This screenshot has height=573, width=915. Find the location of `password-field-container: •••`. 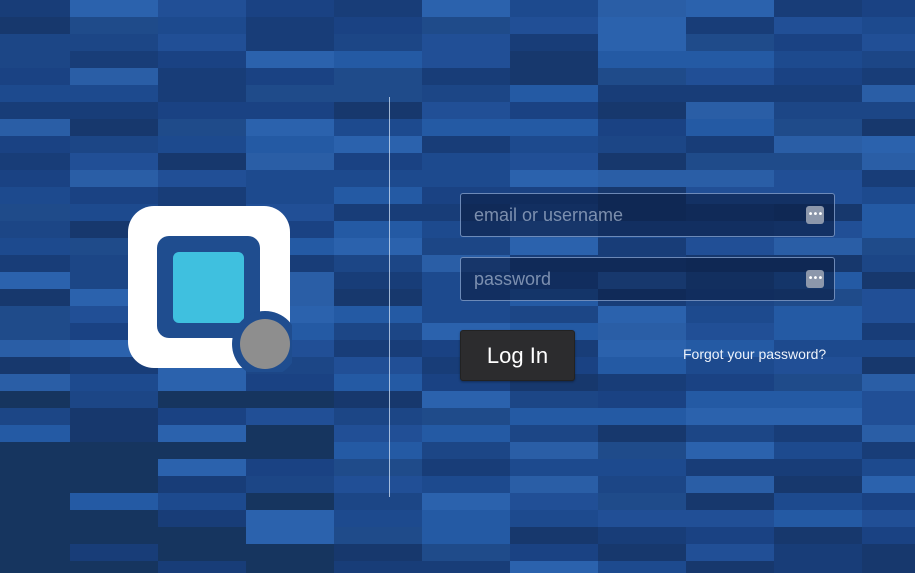

password-field-container: ••• is located at coordinates (647, 279).